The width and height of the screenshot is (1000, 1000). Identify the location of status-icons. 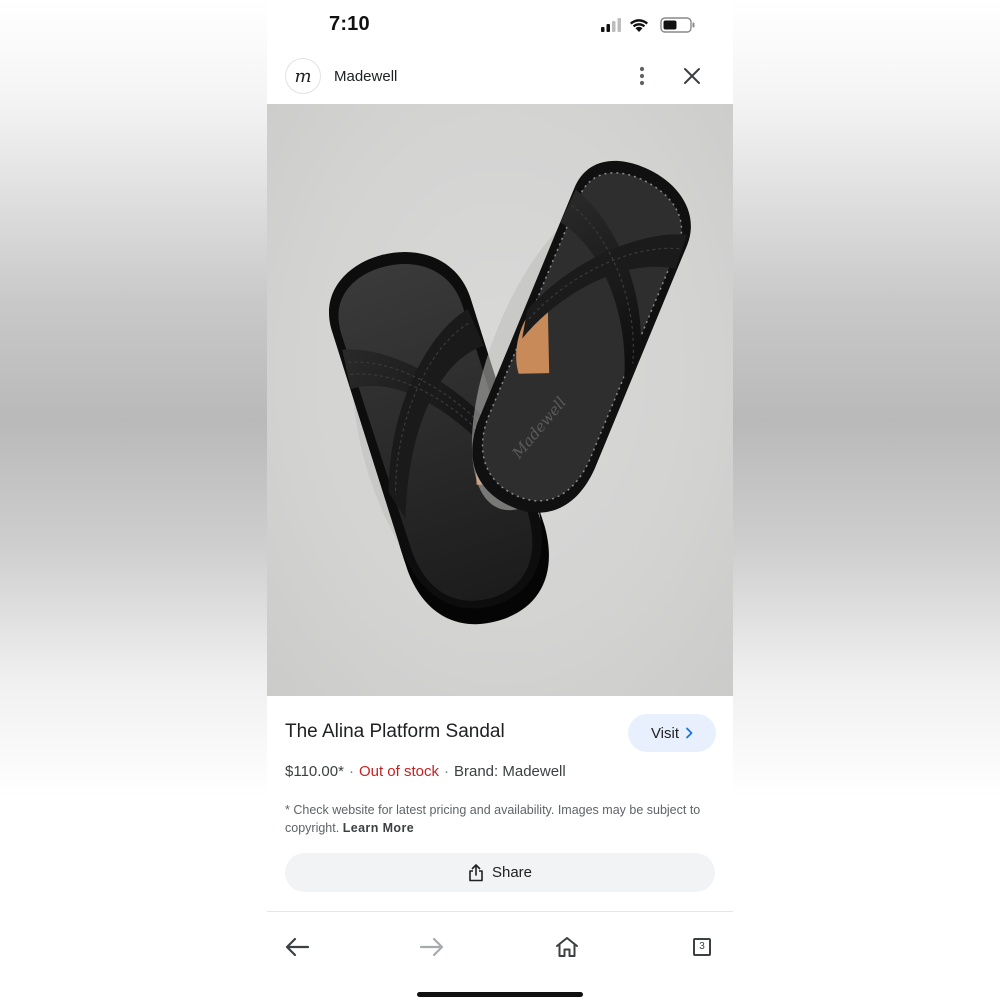
(648, 25).